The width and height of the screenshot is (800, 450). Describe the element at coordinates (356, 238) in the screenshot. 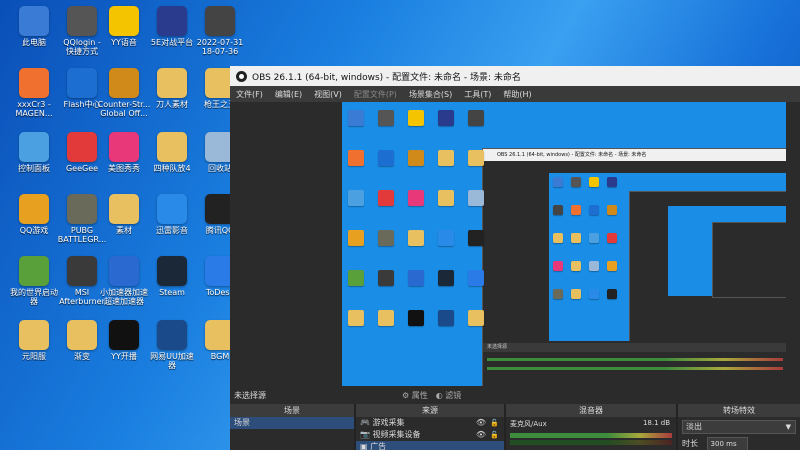

I see `preview-qq-game-icon` at that location.